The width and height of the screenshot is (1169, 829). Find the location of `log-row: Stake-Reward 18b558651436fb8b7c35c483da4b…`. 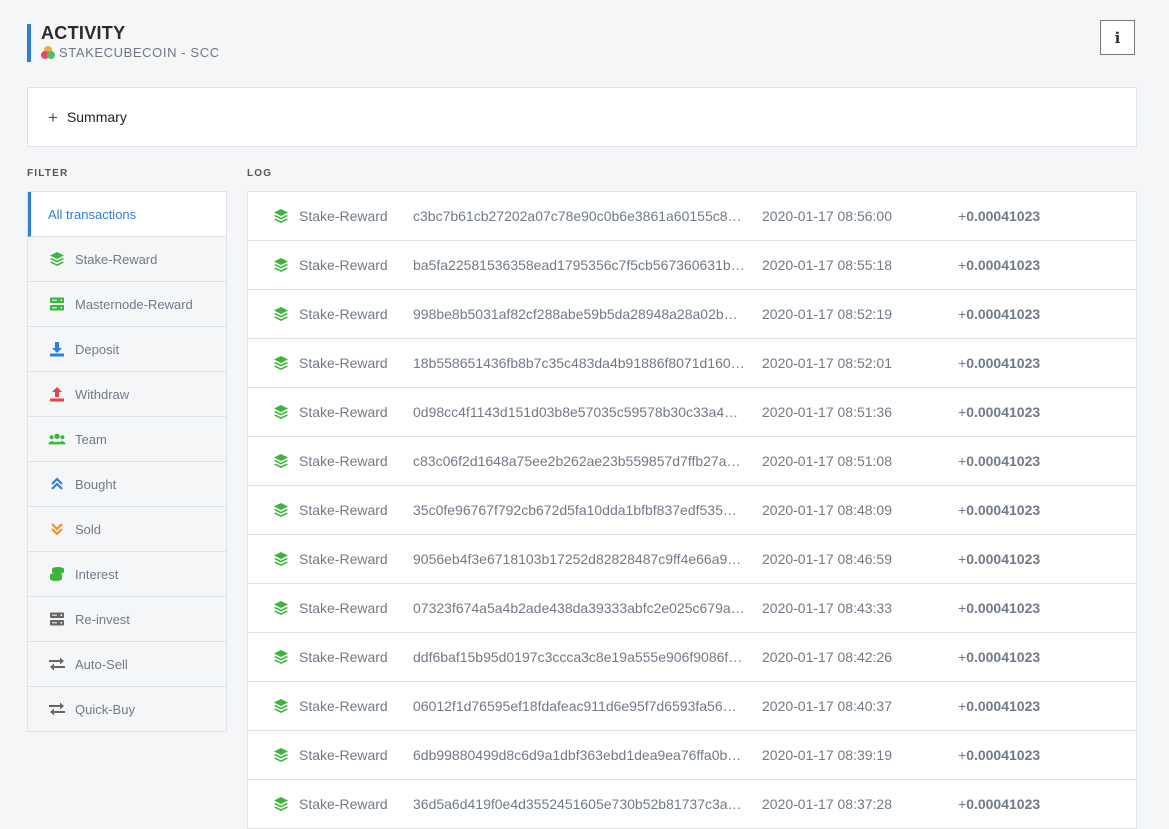

log-row: Stake-Reward 18b558651436fb8b7c35c483da4b… is located at coordinates (692, 363).